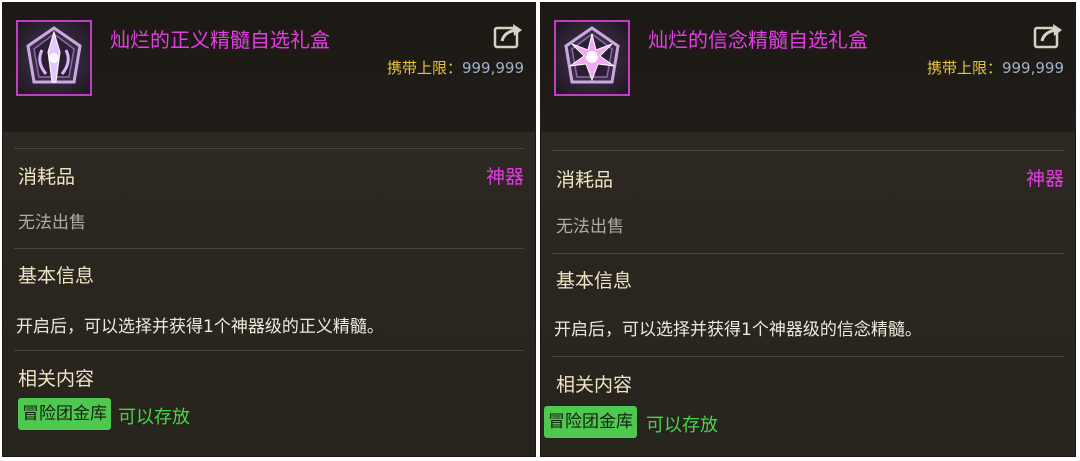 This screenshot has width=1080, height=461. I want to click on item-description: 开启后，可以选择并获得1个神器级的正义精髓。, so click(200, 327).